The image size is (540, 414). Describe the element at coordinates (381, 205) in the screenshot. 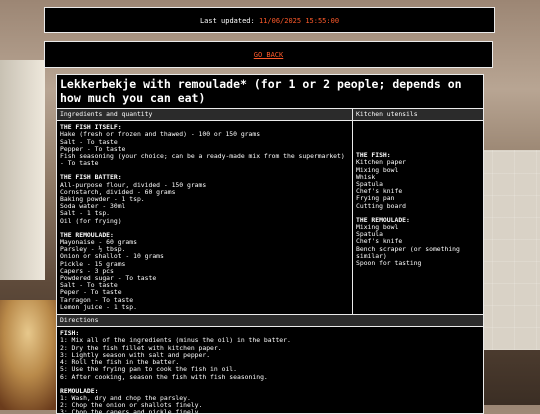

I see `list-item: Cutting board` at that location.